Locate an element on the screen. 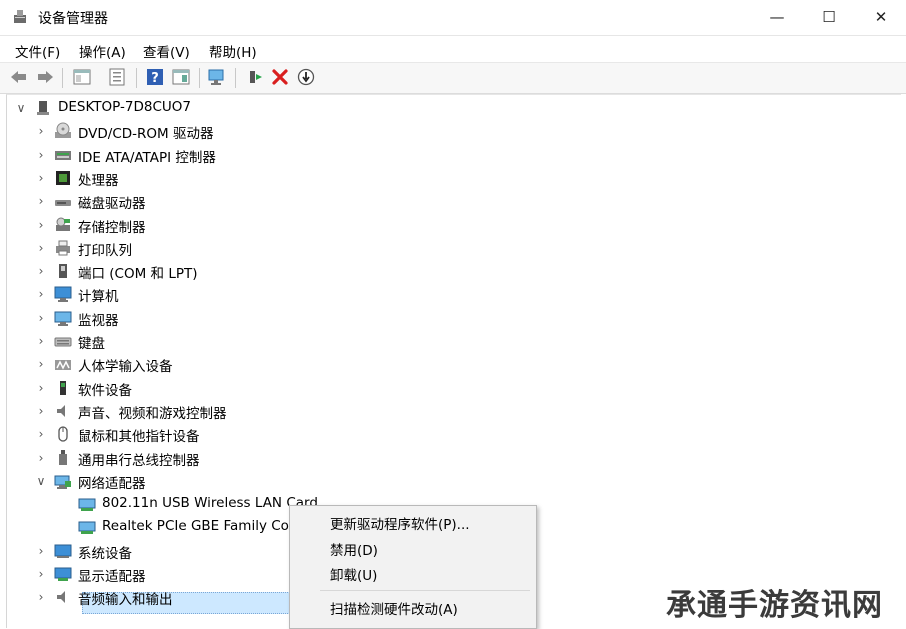 The height and width of the screenshot is (629, 906). dvd-drive-icon is located at coordinates (63, 131).